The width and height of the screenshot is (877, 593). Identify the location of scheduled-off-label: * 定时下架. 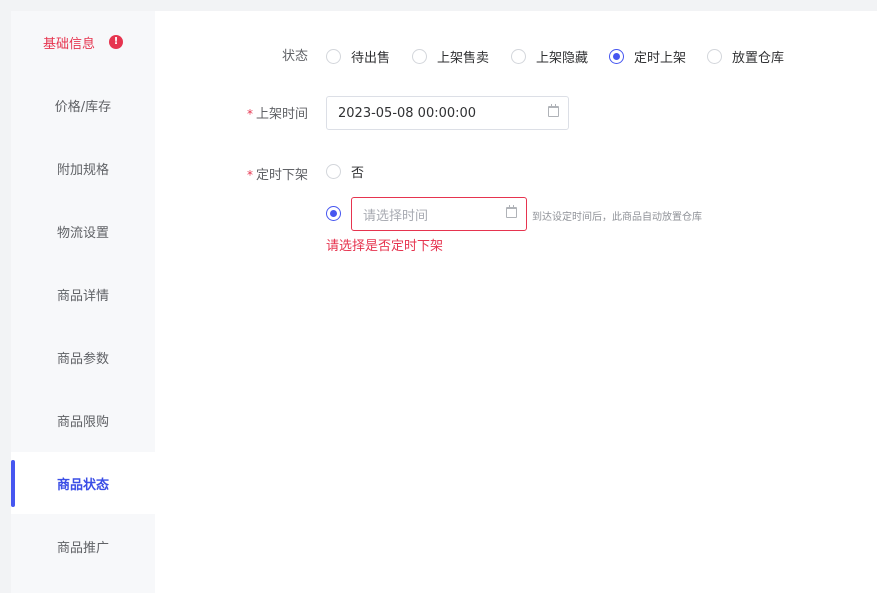
(231, 173).